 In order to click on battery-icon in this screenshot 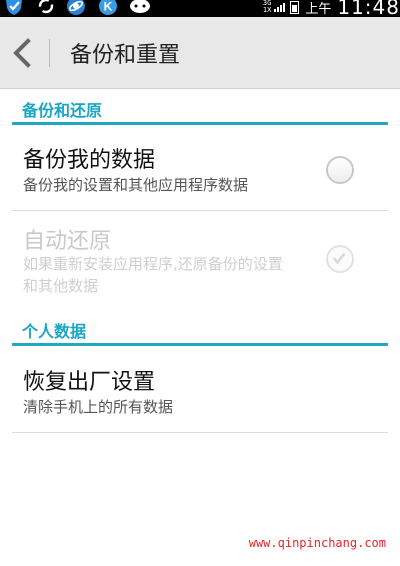, I will do `click(295, 7)`.